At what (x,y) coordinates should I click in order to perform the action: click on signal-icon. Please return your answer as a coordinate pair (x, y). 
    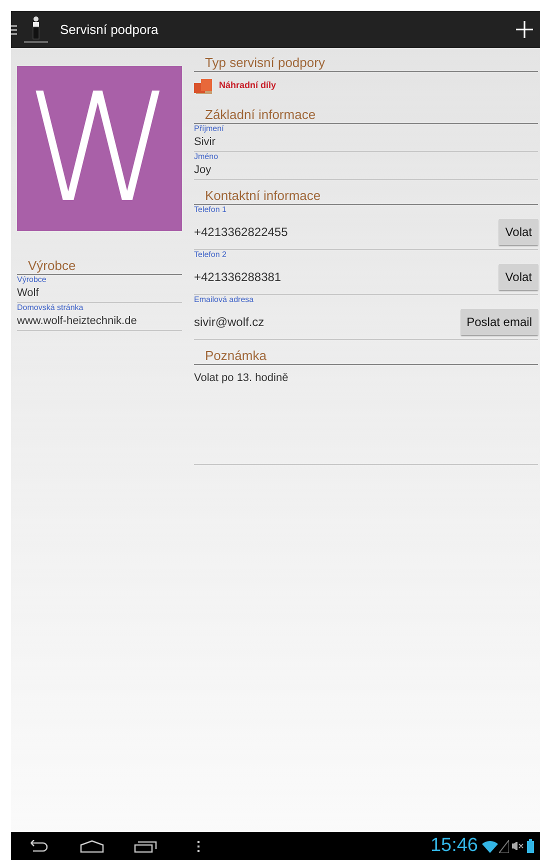
    Looking at the image, I should click on (504, 846).